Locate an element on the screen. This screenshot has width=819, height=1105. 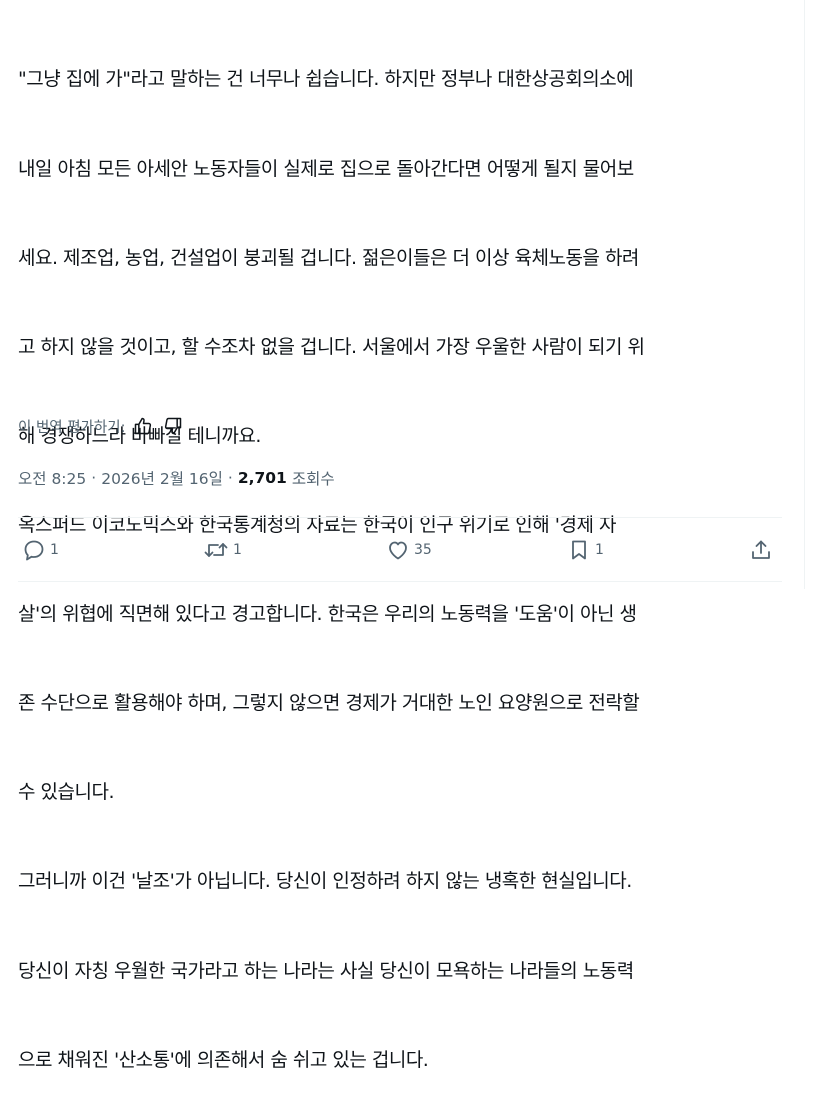
column-border is located at coordinates (804, 294).